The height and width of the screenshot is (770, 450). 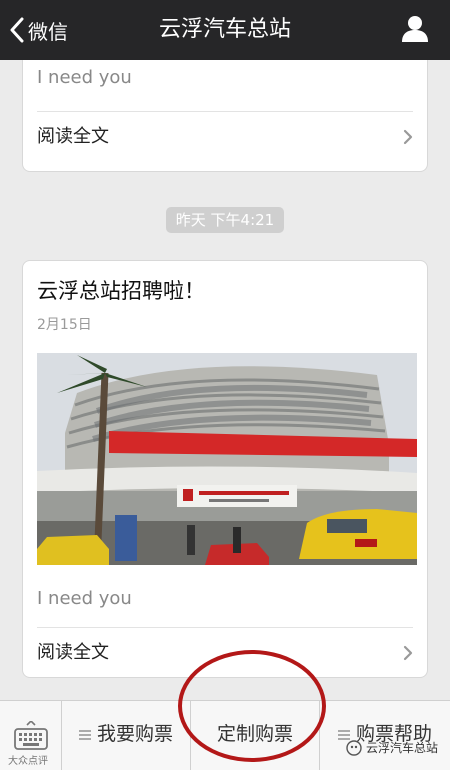 I want to click on menu-item-buy-ticket: 我要购票, so click(x=126, y=735).